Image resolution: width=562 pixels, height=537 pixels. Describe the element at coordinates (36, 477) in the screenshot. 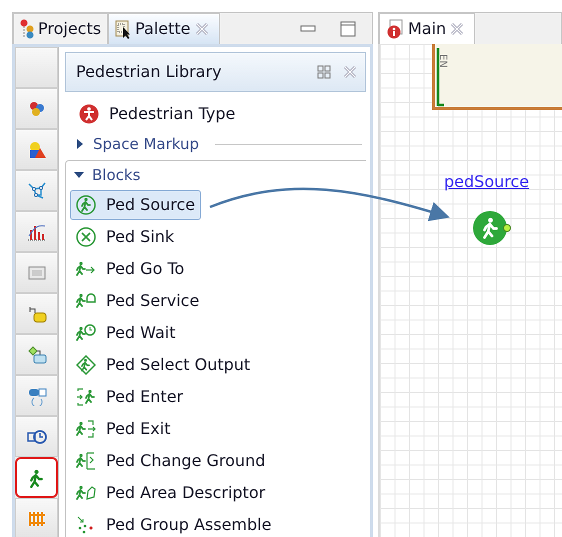

I see `palette-tool-button` at that location.